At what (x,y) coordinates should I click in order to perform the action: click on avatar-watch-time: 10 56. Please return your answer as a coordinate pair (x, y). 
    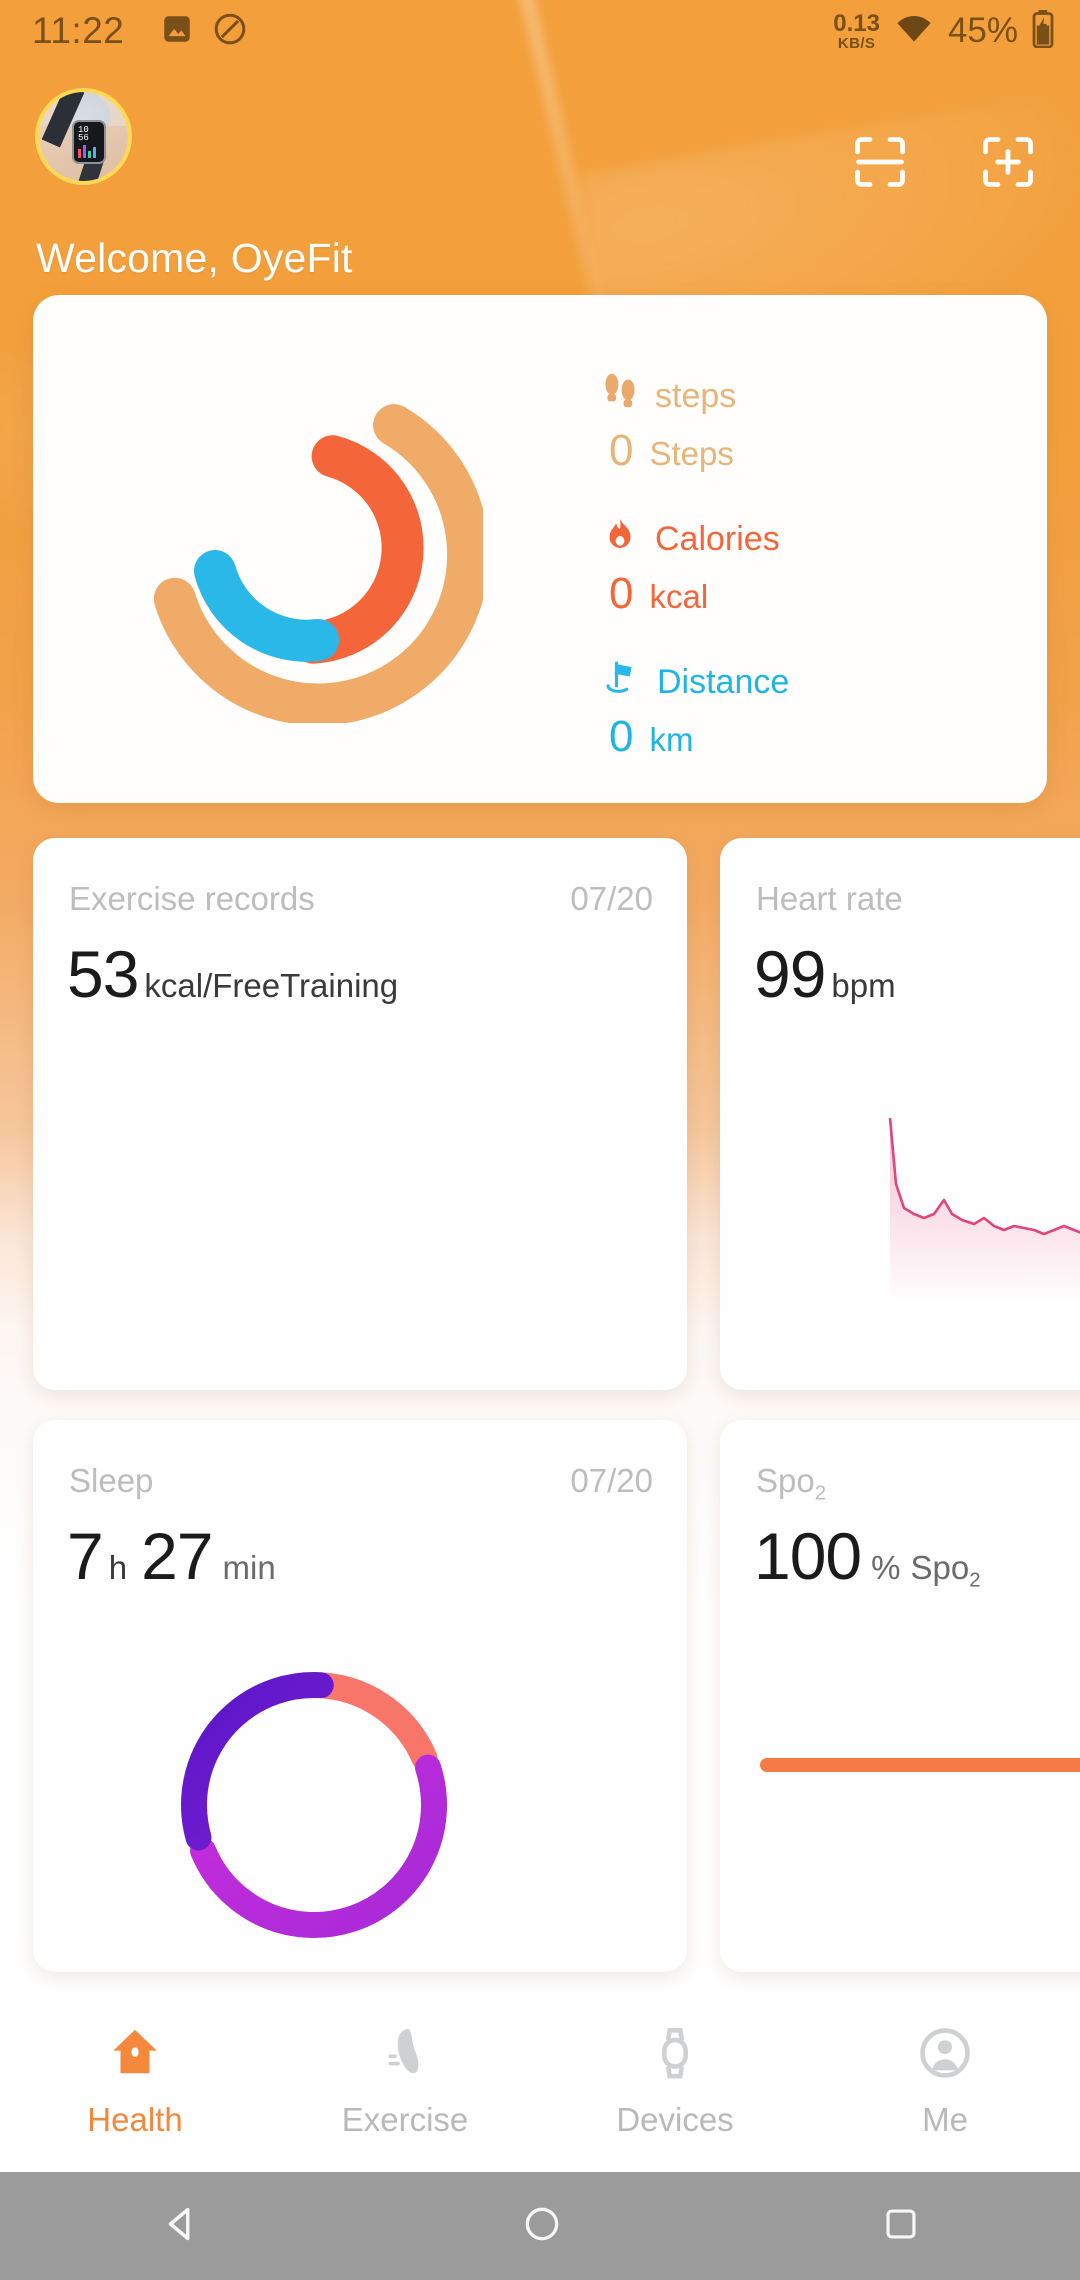
    Looking at the image, I should click on (83, 134).